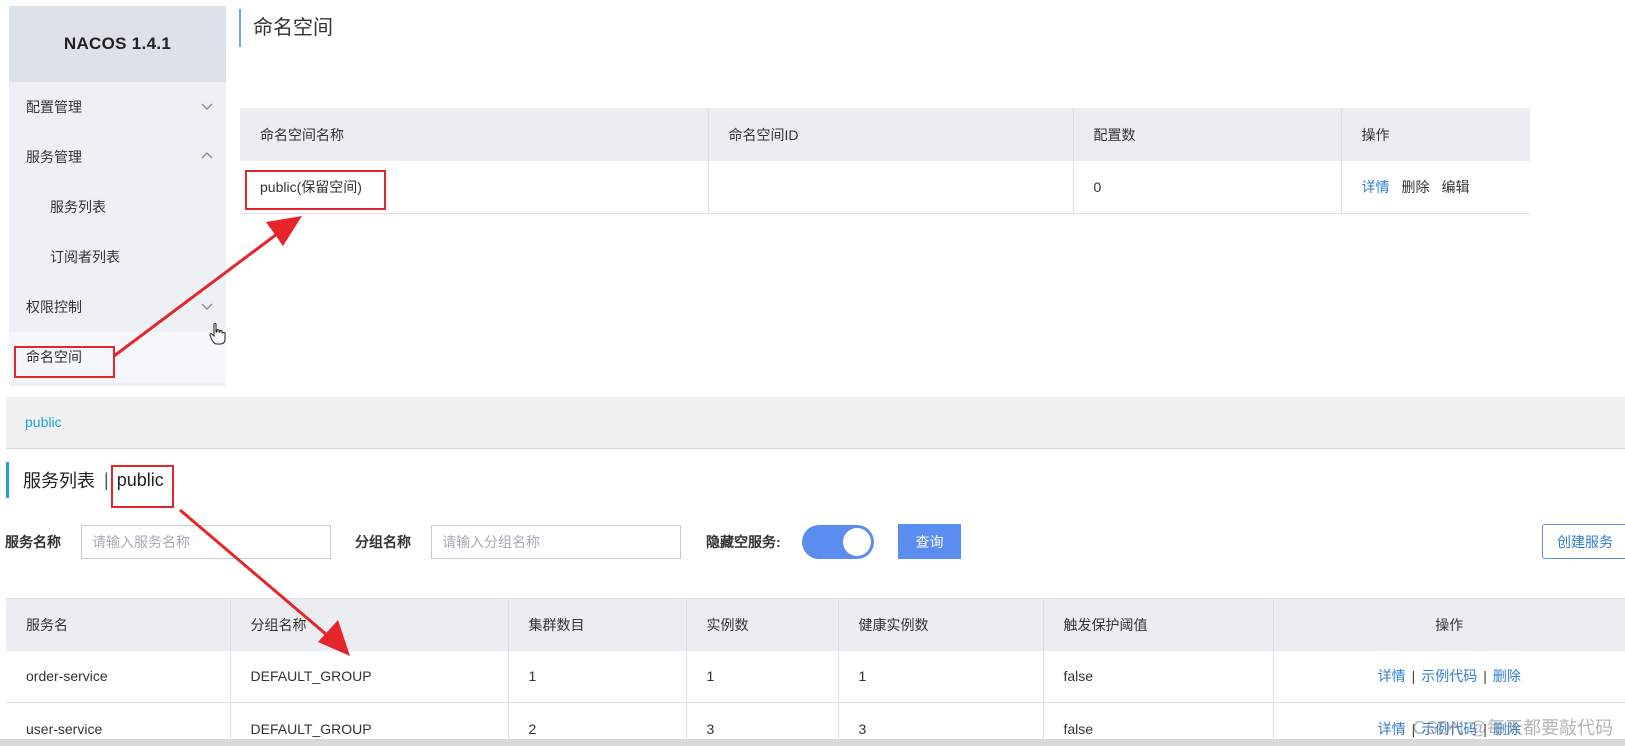 This screenshot has height=746, width=1625. Describe the element at coordinates (1158, 676) in the screenshot. I see `protect-threshold-cell: false` at that location.